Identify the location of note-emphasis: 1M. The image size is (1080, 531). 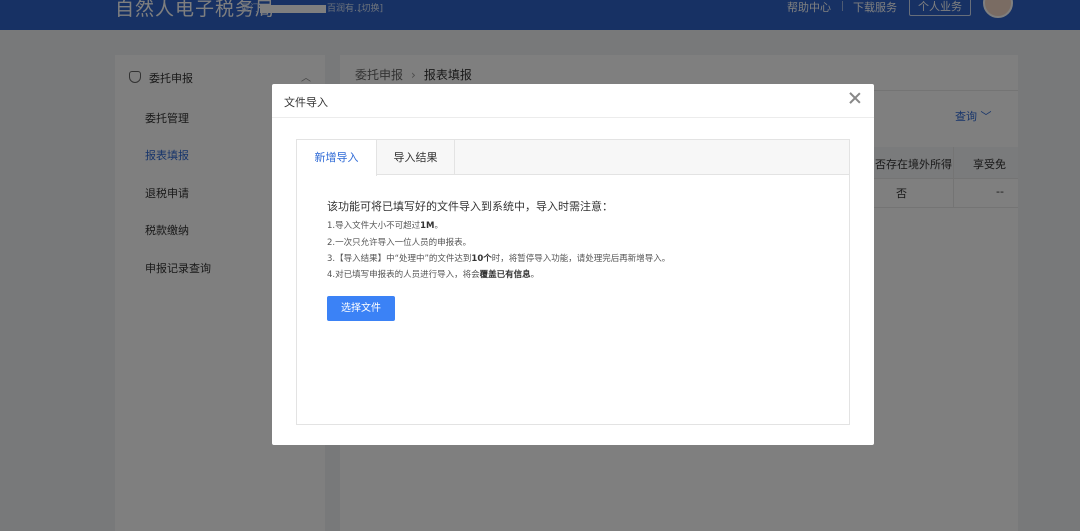
(427, 226).